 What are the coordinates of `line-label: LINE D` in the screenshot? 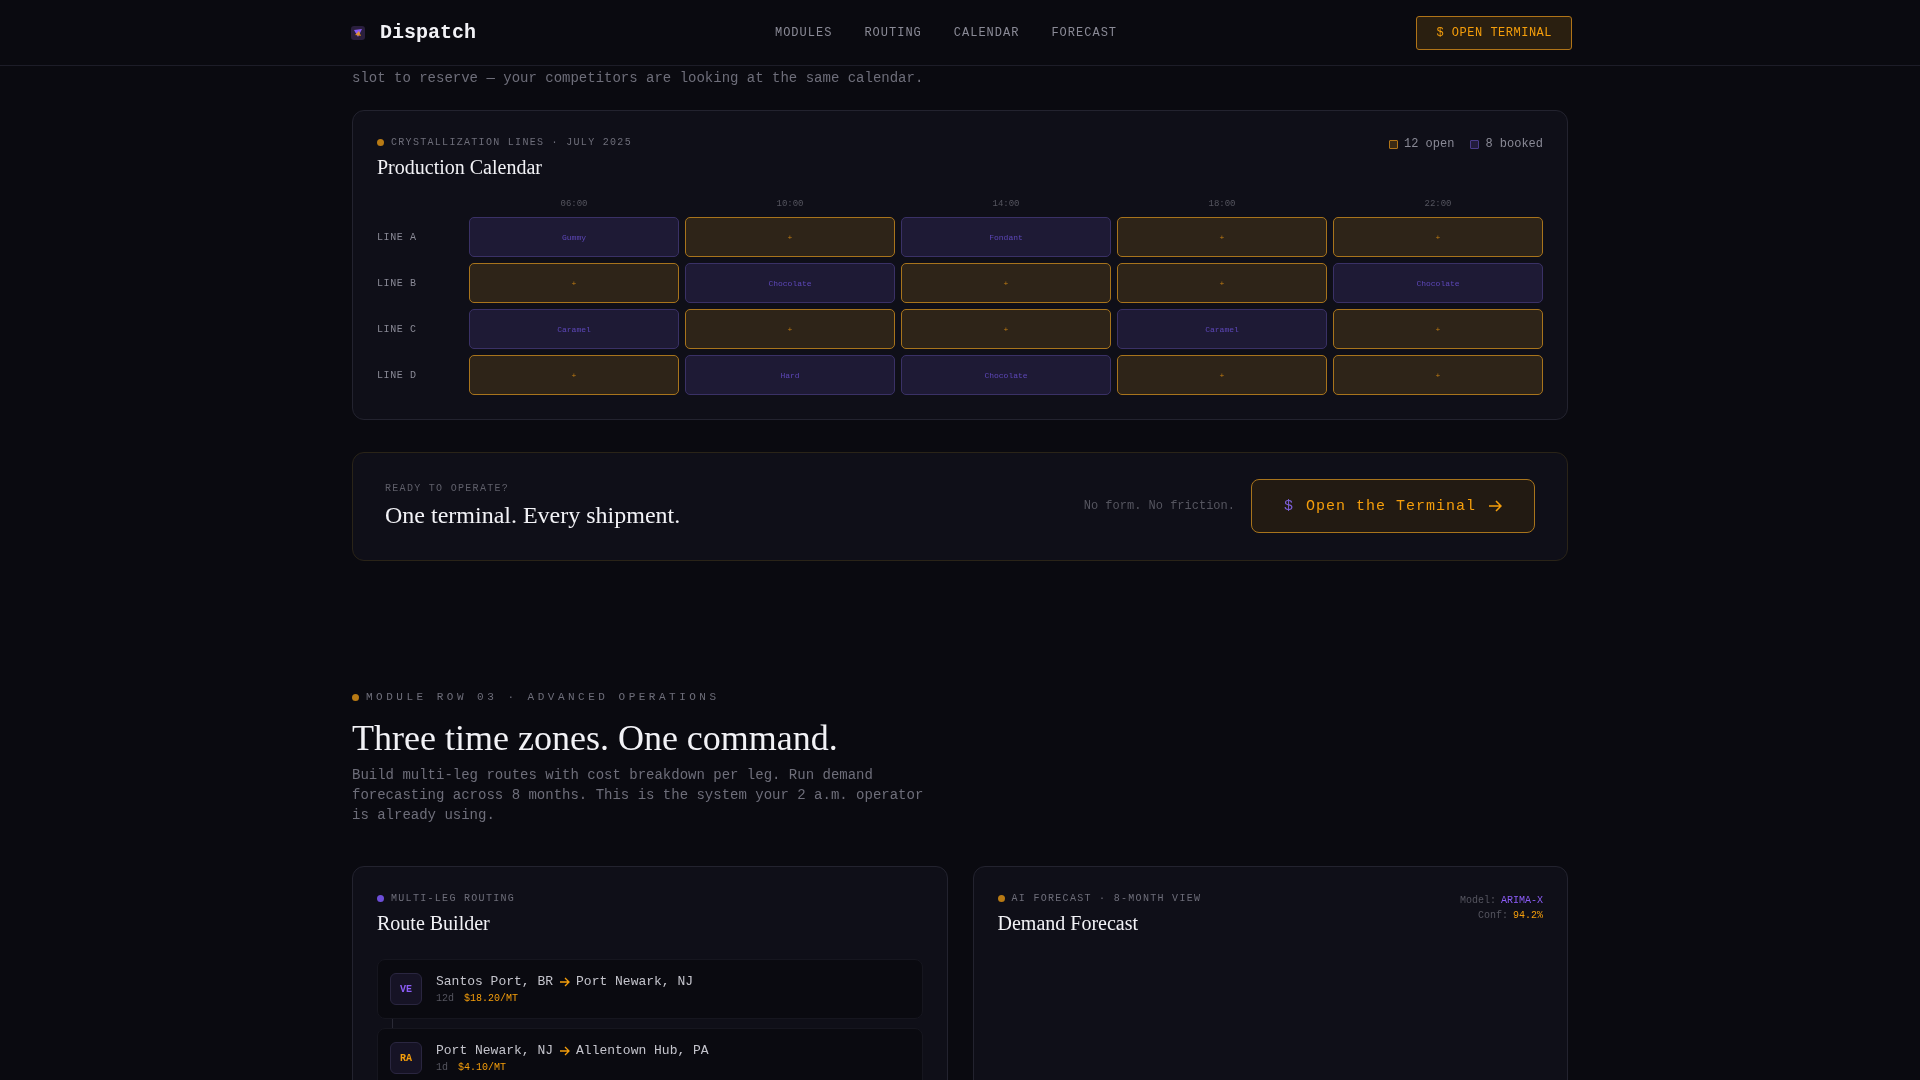 It's located at (397, 375).